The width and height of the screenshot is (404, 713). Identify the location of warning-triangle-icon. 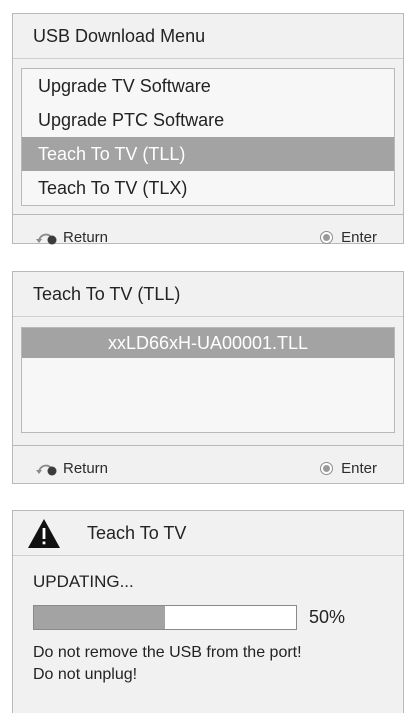
(44, 533).